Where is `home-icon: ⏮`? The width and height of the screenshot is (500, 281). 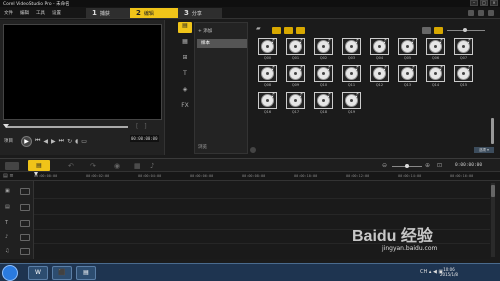
home-icon: ⏮ is located at coordinates (37, 141).